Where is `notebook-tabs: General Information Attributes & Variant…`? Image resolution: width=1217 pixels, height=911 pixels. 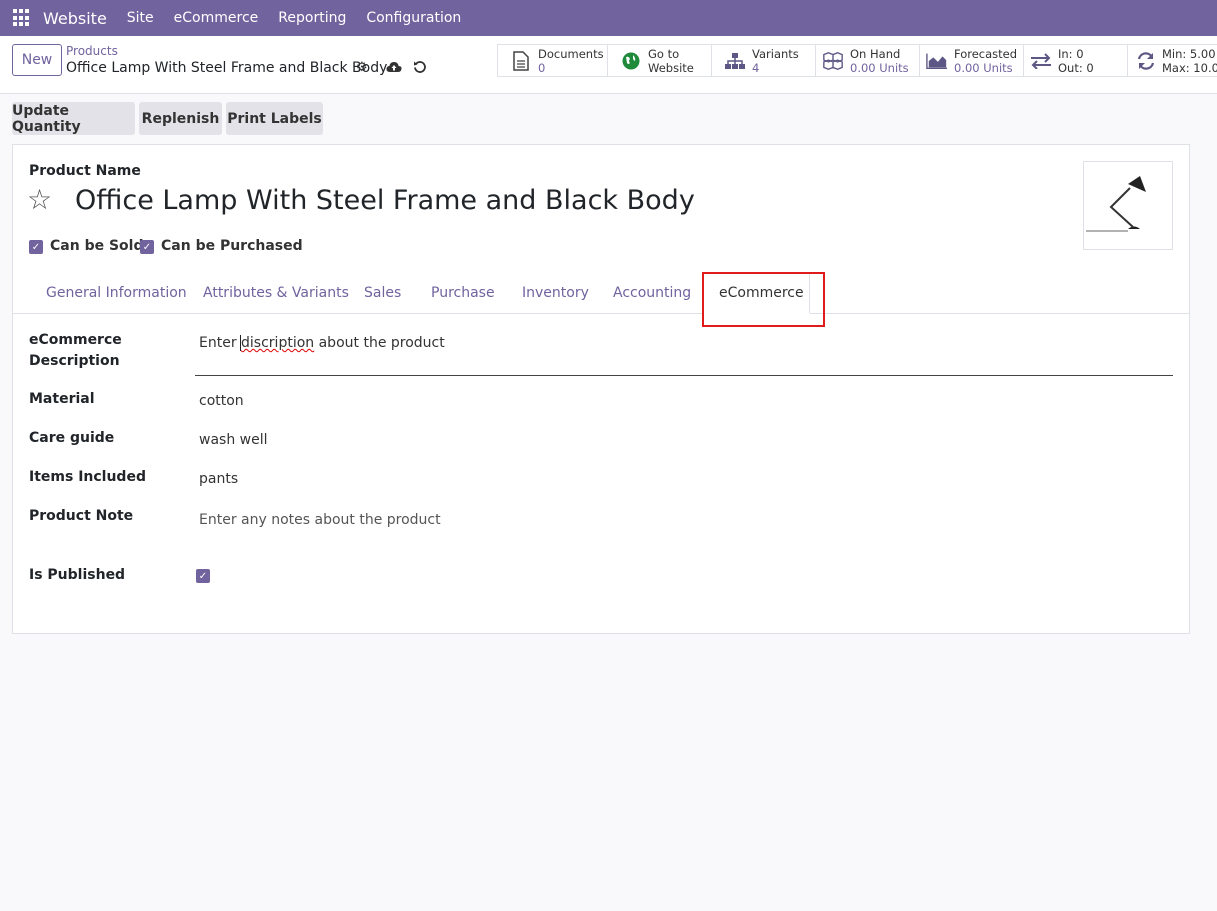 notebook-tabs: General Information Attributes & Variant… is located at coordinates (601, 293).